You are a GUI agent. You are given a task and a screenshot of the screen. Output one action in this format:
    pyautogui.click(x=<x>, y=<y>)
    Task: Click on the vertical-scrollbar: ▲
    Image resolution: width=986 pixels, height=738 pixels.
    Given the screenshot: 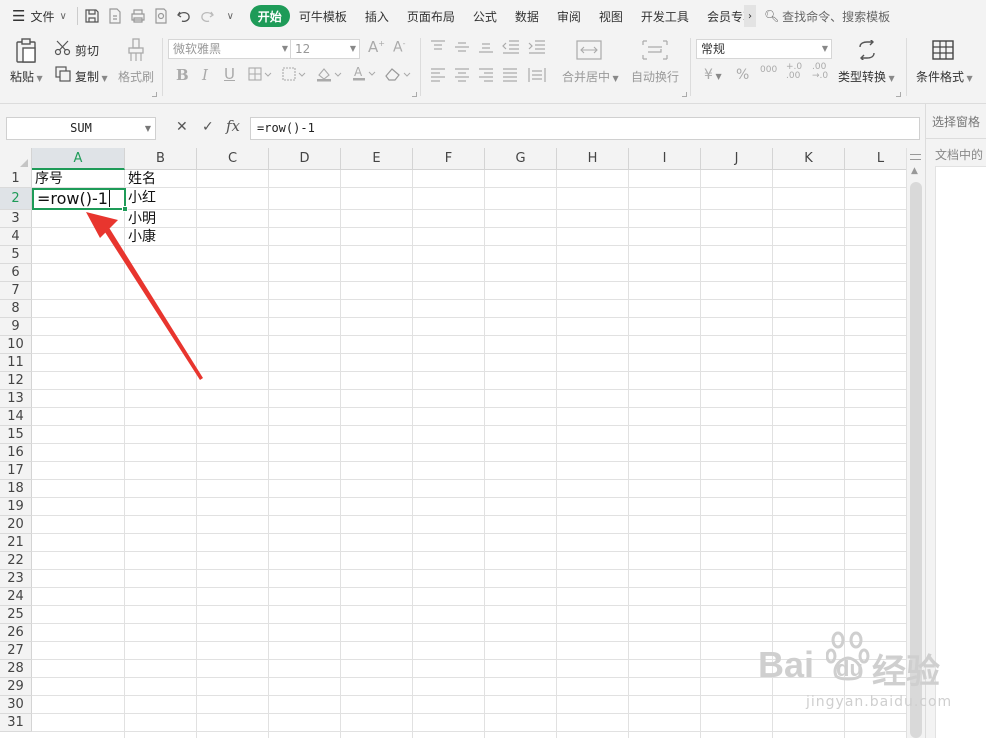 What is the action you would take?
    pyautogui.click(x=915, y=443)
    